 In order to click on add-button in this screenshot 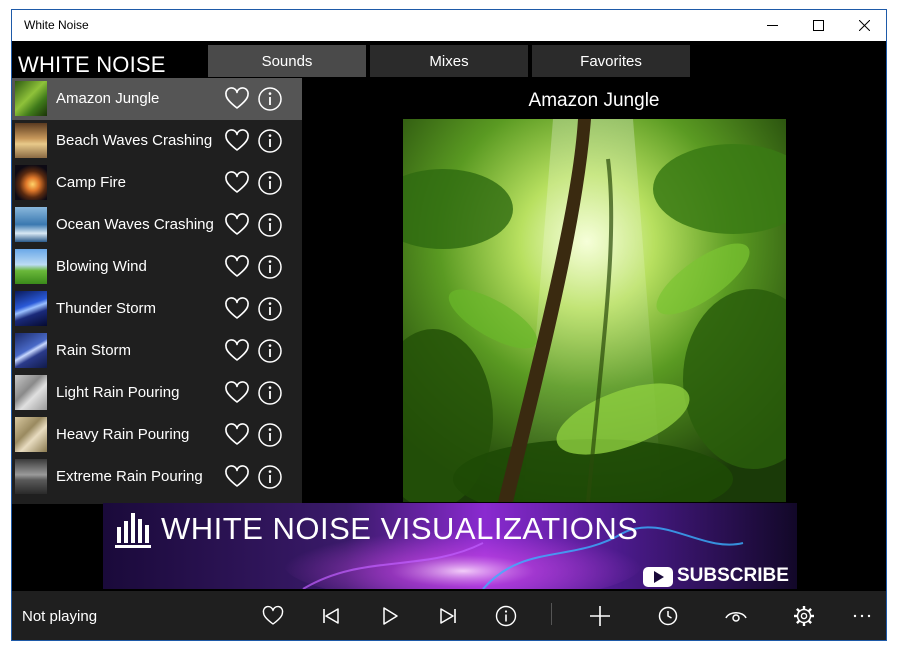, I will do `click(600, 616)`.